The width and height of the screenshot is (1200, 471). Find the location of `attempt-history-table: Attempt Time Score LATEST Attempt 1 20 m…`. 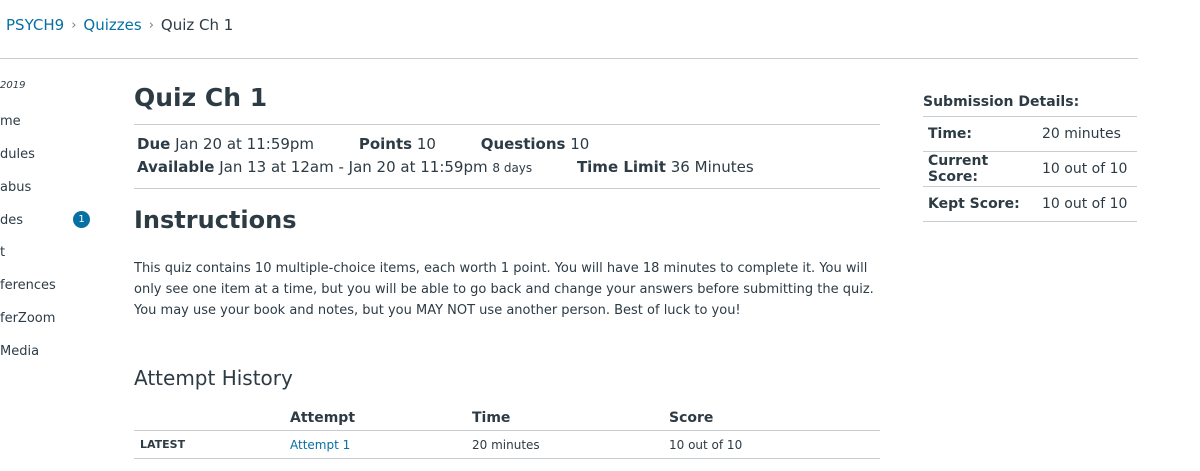

attempt-history-table: Attempt Time Score LATEST Attempt 1 20 m… is located at coordinates (507, 432).